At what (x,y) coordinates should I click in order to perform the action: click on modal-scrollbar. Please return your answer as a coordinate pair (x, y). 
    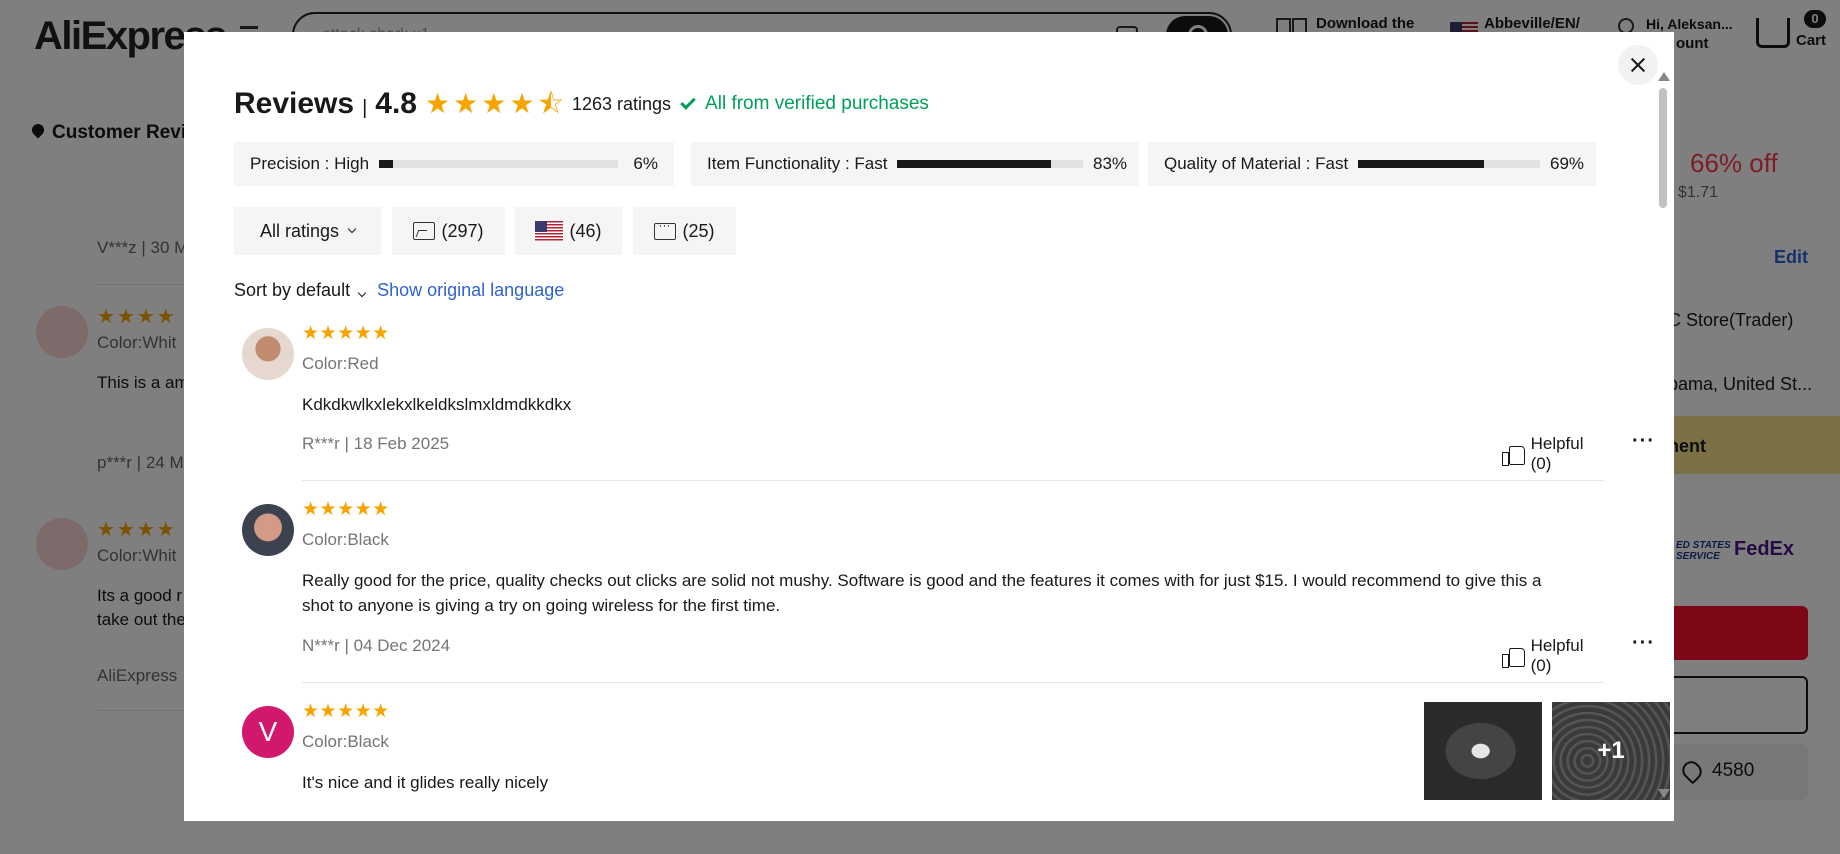
    Looking at the image, I should click on (1662, 435).